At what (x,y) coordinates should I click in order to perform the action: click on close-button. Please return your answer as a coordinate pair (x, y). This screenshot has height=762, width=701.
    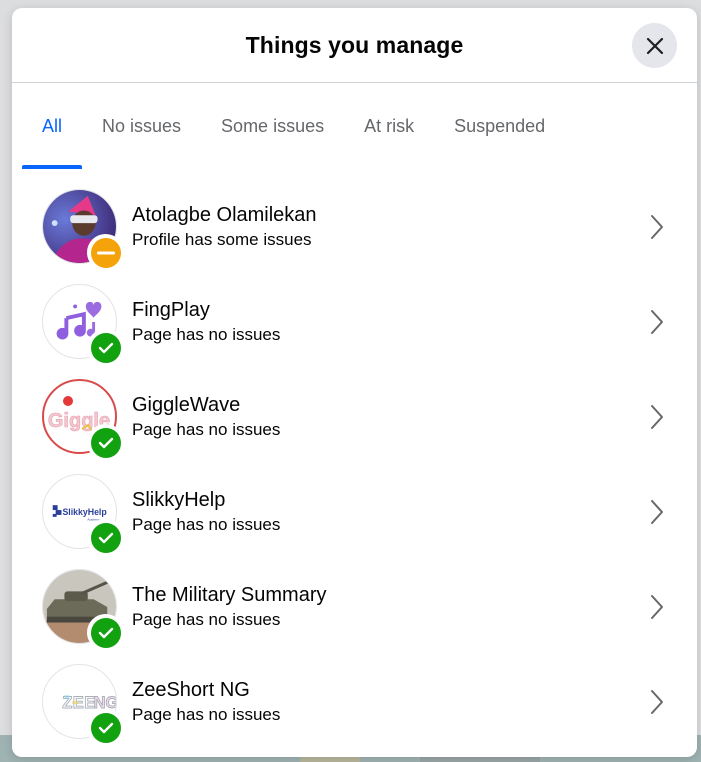
    Looking at the image, I should click on (654, 45).